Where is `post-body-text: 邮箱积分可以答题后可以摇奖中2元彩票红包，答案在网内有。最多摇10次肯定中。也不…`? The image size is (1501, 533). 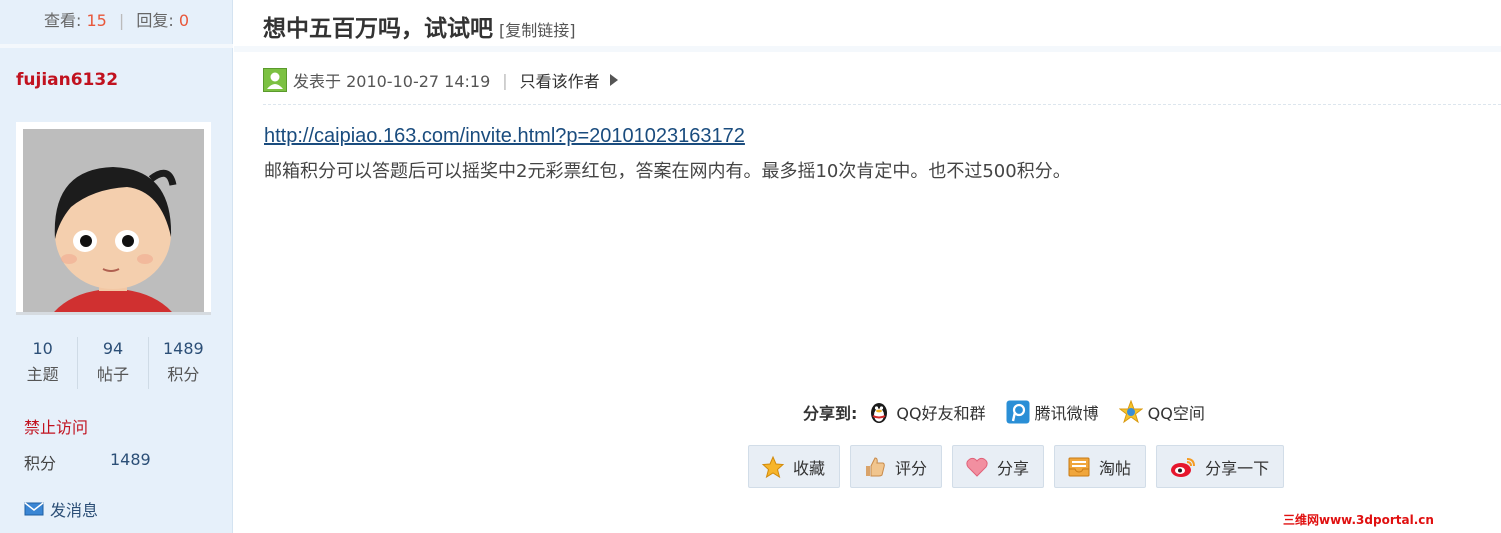 post-body-text: 邮箱积分可以答题后可以摇奖中2元彩票红包，答案在网内有。最多摇10次肯定中。也不… is located at coordinates (667, 171).